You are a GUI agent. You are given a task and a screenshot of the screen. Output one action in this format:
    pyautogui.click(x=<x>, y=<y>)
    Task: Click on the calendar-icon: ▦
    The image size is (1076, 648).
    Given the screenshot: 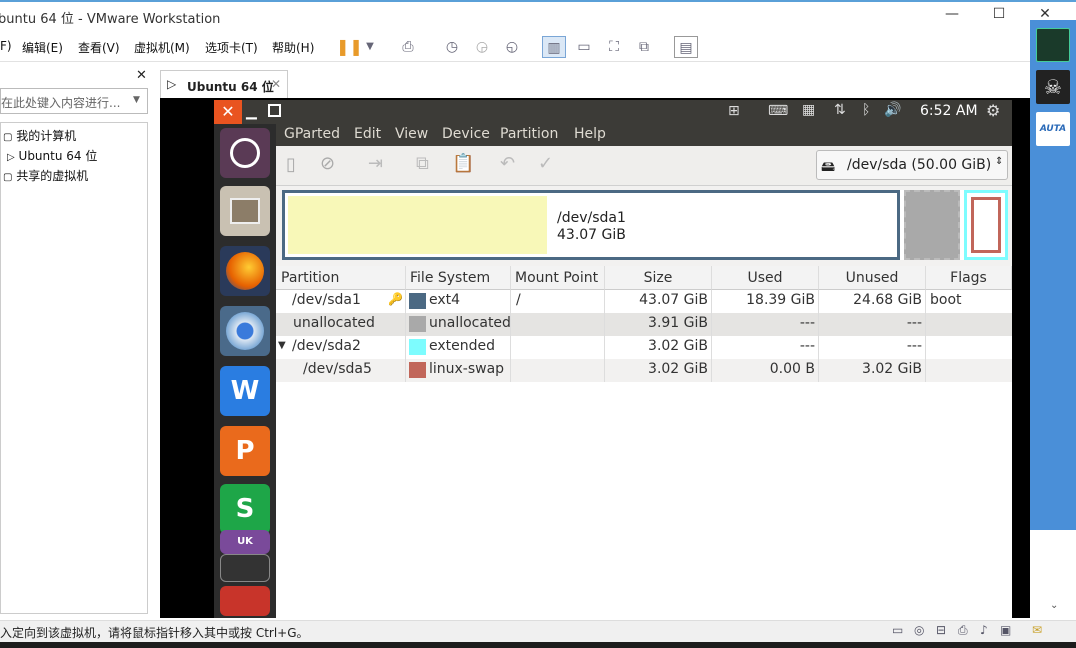 What is the action you would take?
    pyautogui.click(x=808, y=110)
    